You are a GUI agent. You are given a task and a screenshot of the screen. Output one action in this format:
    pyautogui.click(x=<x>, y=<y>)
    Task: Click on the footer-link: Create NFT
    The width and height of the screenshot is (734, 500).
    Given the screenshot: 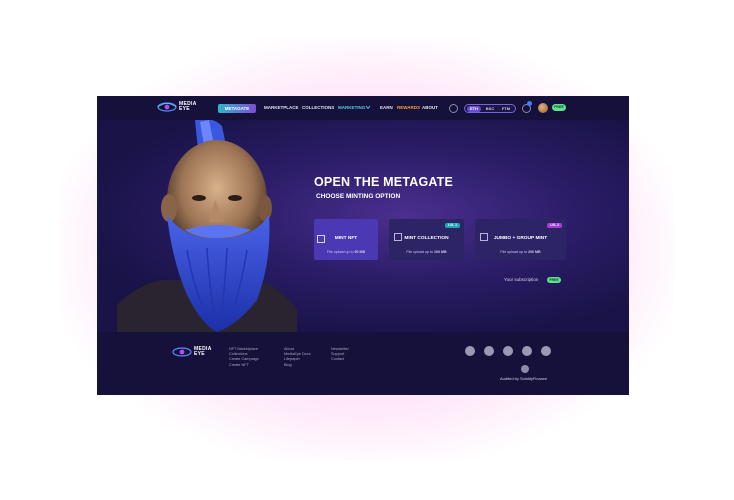 What is the action you would take?
    pyautogui.click(x=244, y=365)
    